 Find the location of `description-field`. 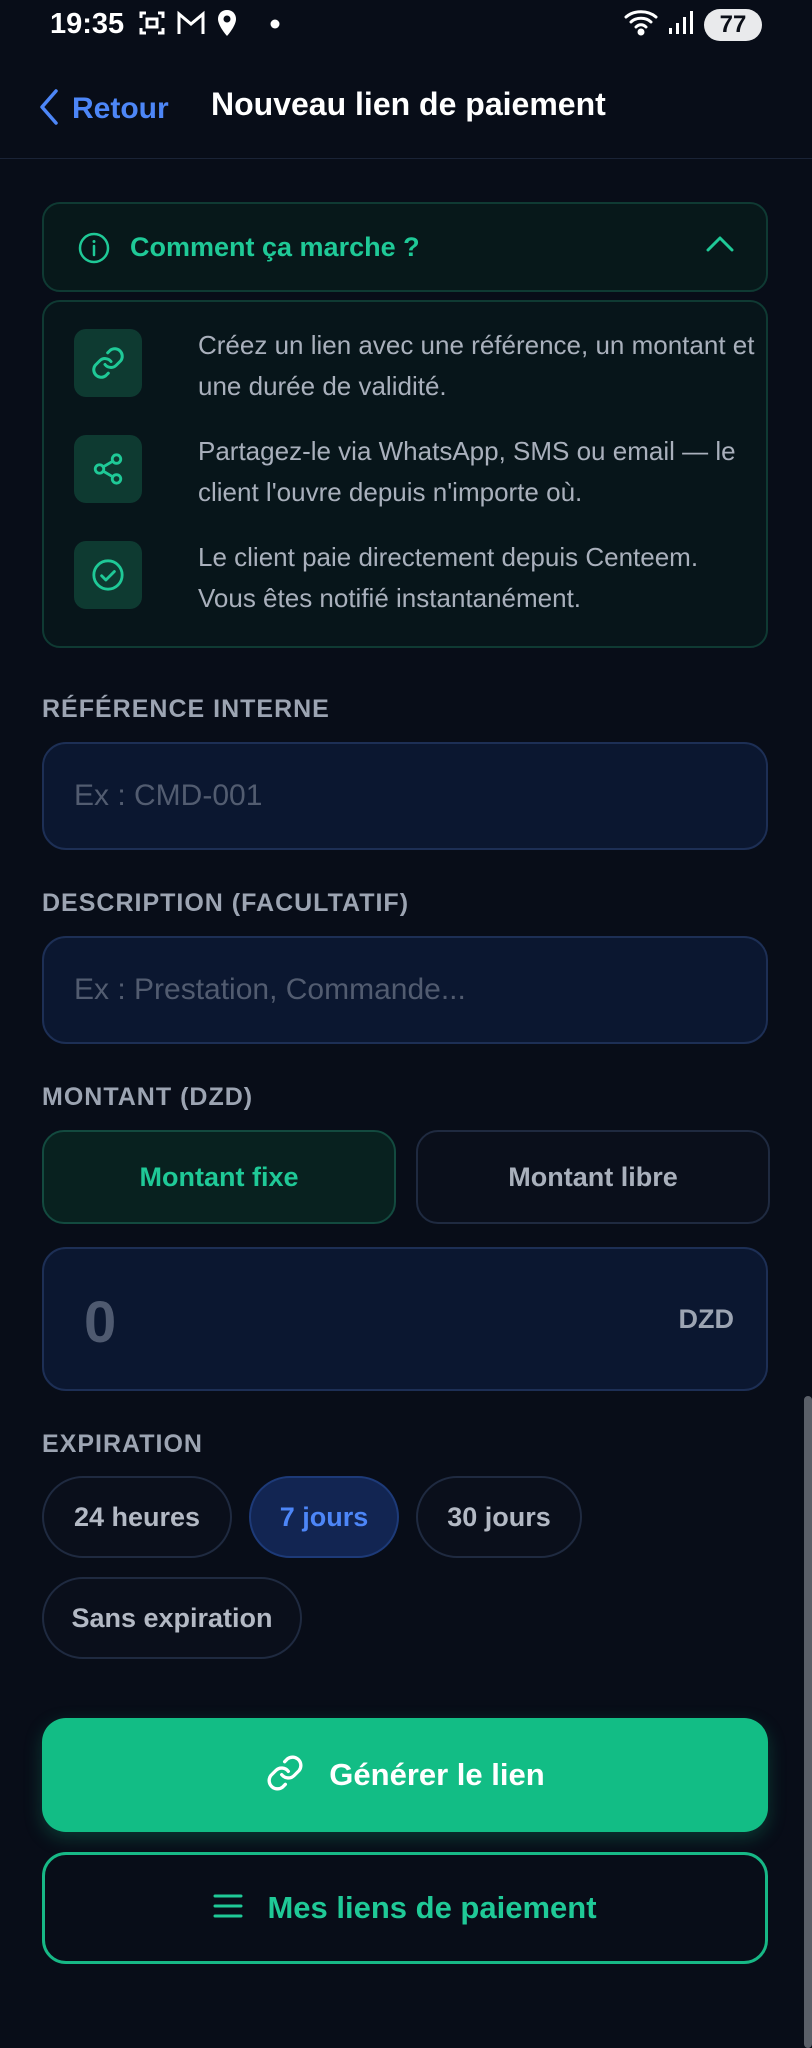

description-field is located at coordinates (405, 990).